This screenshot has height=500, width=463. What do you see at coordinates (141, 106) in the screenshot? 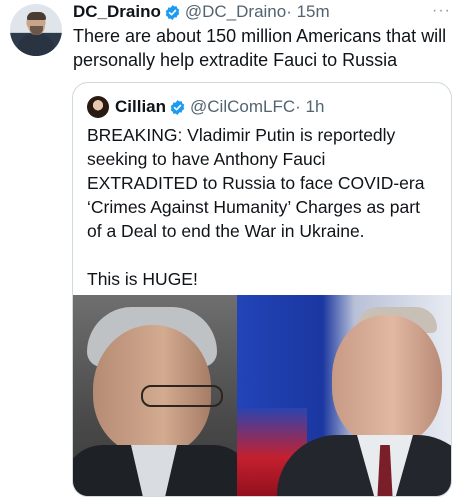
I see `quoted-author-display-name: Cillian` at bounding box center [141, 106].